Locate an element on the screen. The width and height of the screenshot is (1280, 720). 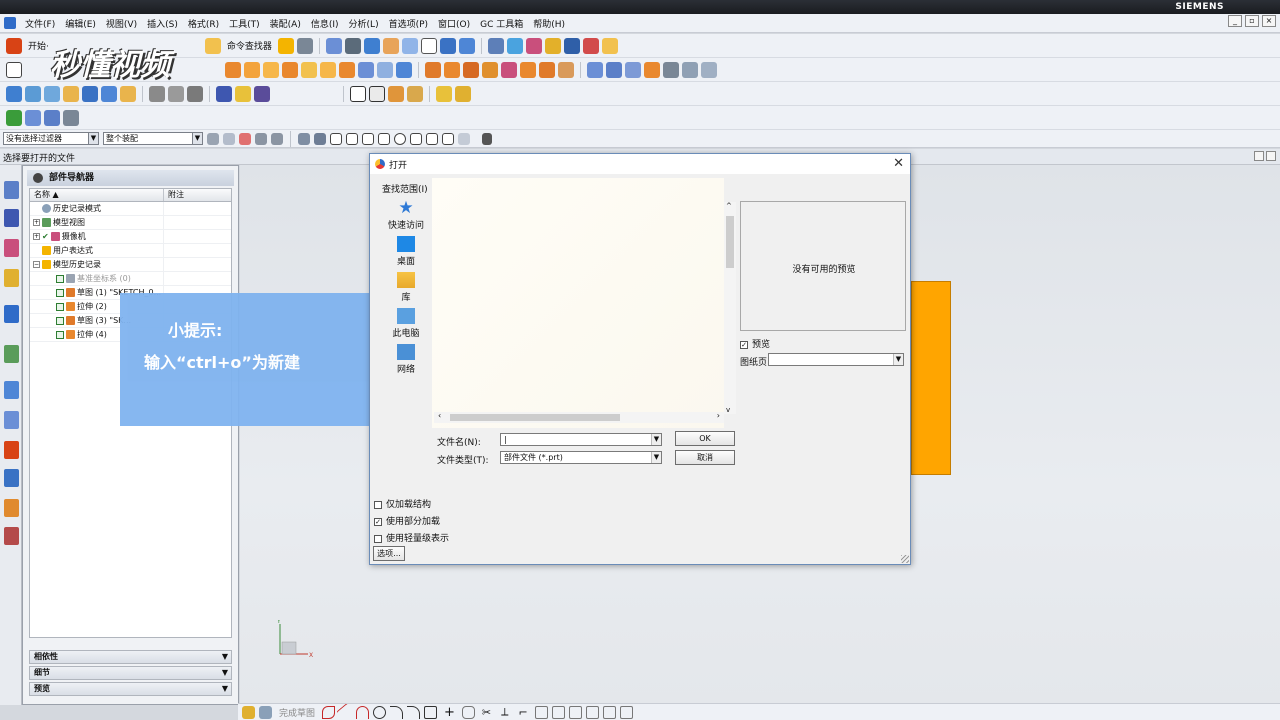
place-this-pc: 此电脑 is located at coordinates (406, 326).